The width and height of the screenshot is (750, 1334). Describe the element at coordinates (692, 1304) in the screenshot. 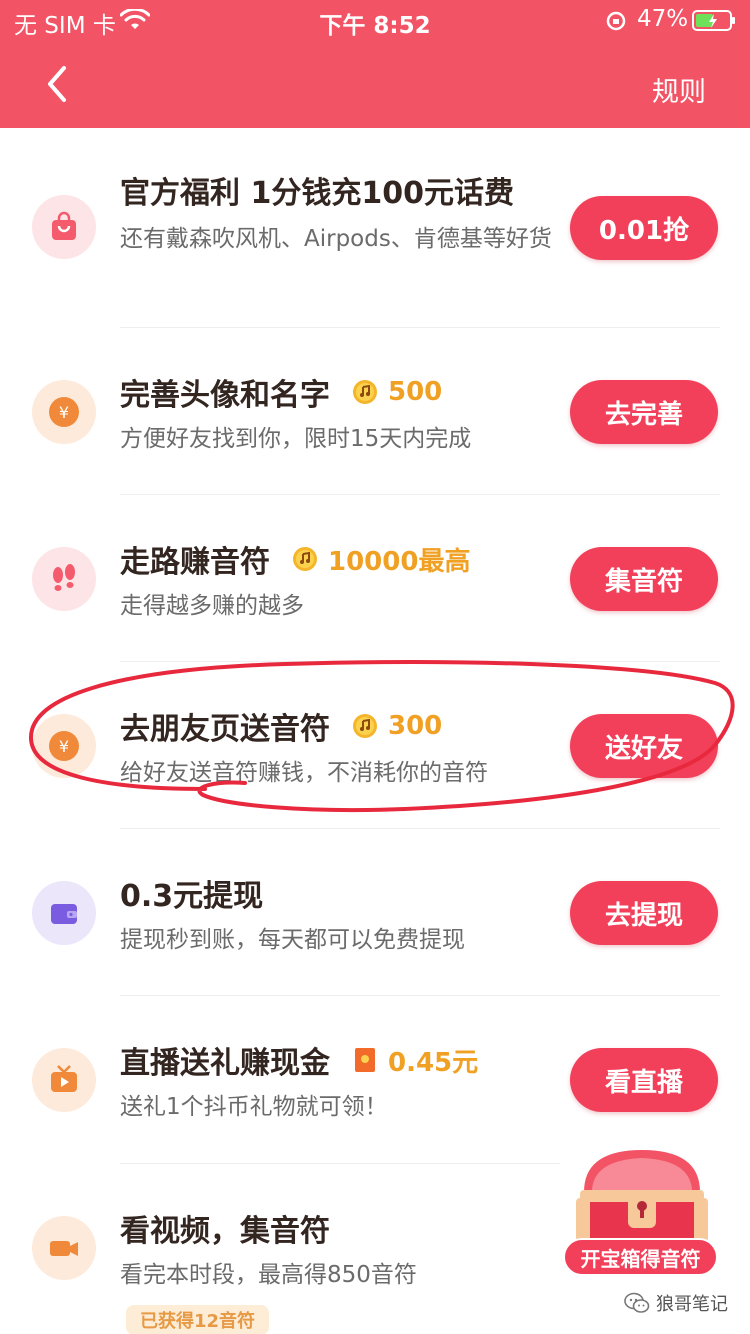

I see `watermark-text: 狼哥笔记` at that location.